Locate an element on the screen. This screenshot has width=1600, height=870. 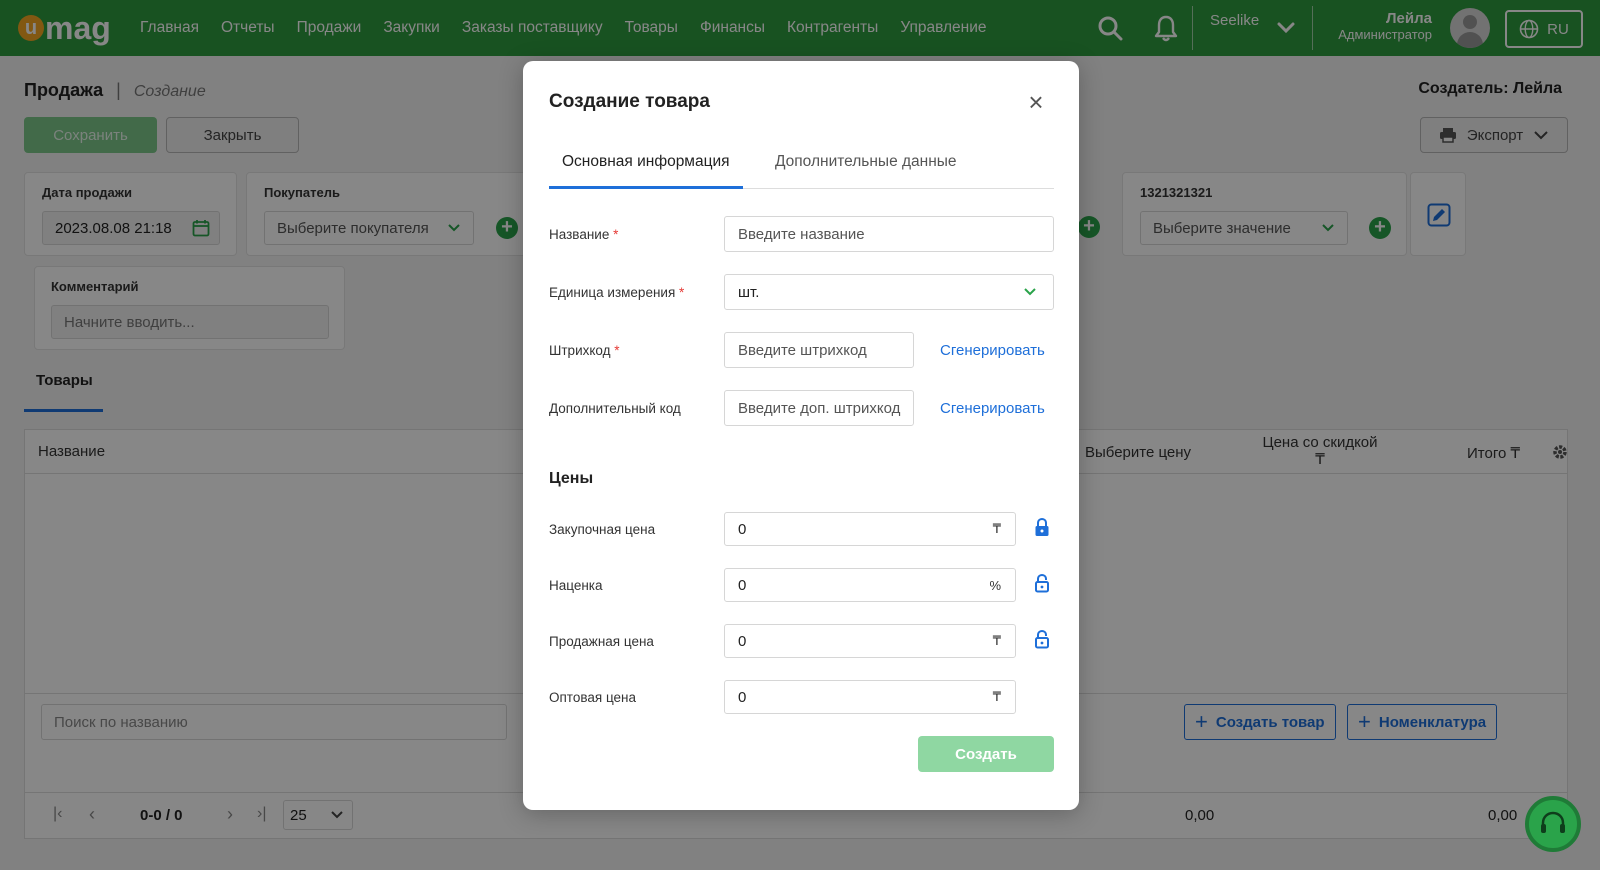
extra-code-input: Введите доп. штрихкод is located at coordinates (819, 408).